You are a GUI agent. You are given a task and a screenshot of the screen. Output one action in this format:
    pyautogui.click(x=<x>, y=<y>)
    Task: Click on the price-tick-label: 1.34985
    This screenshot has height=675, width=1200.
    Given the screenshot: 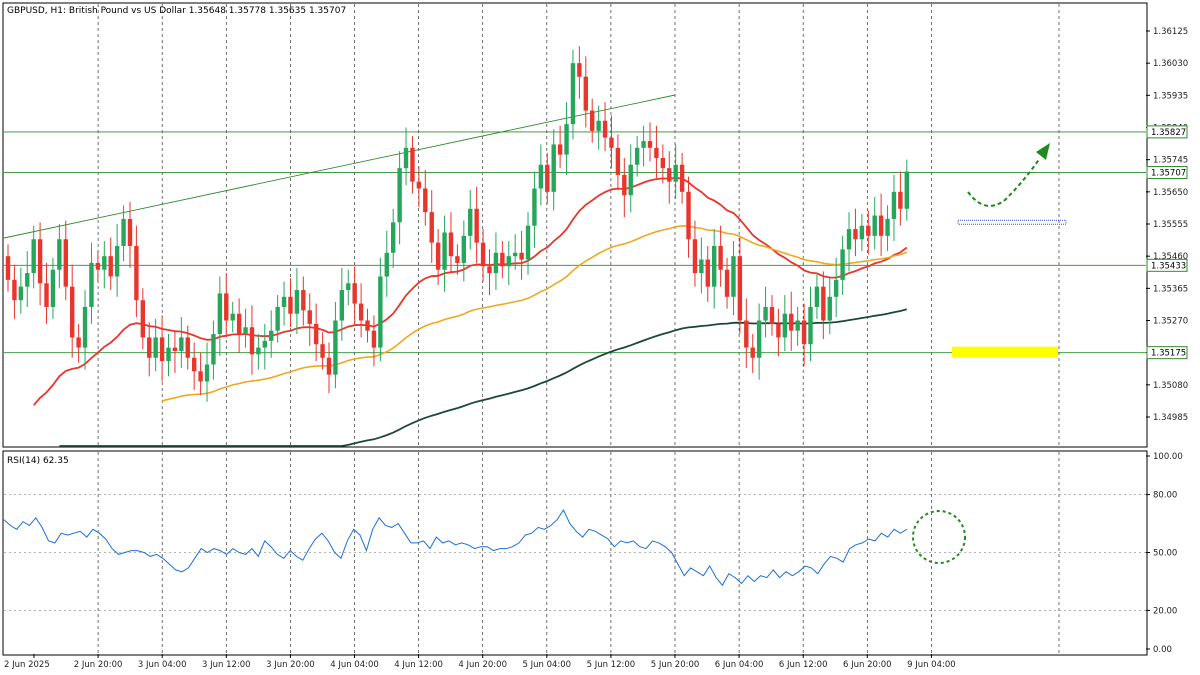 What is the action you would take?
    pyautogui.click(x=1170, y=418)
    